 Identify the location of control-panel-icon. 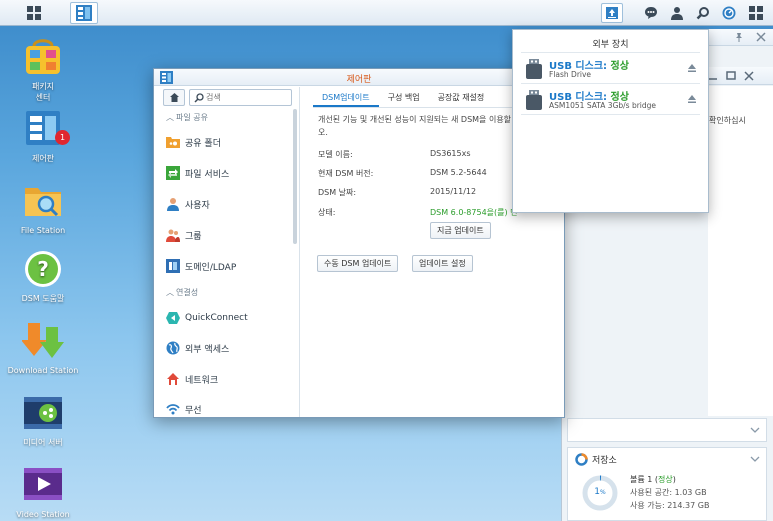
(84, 13).